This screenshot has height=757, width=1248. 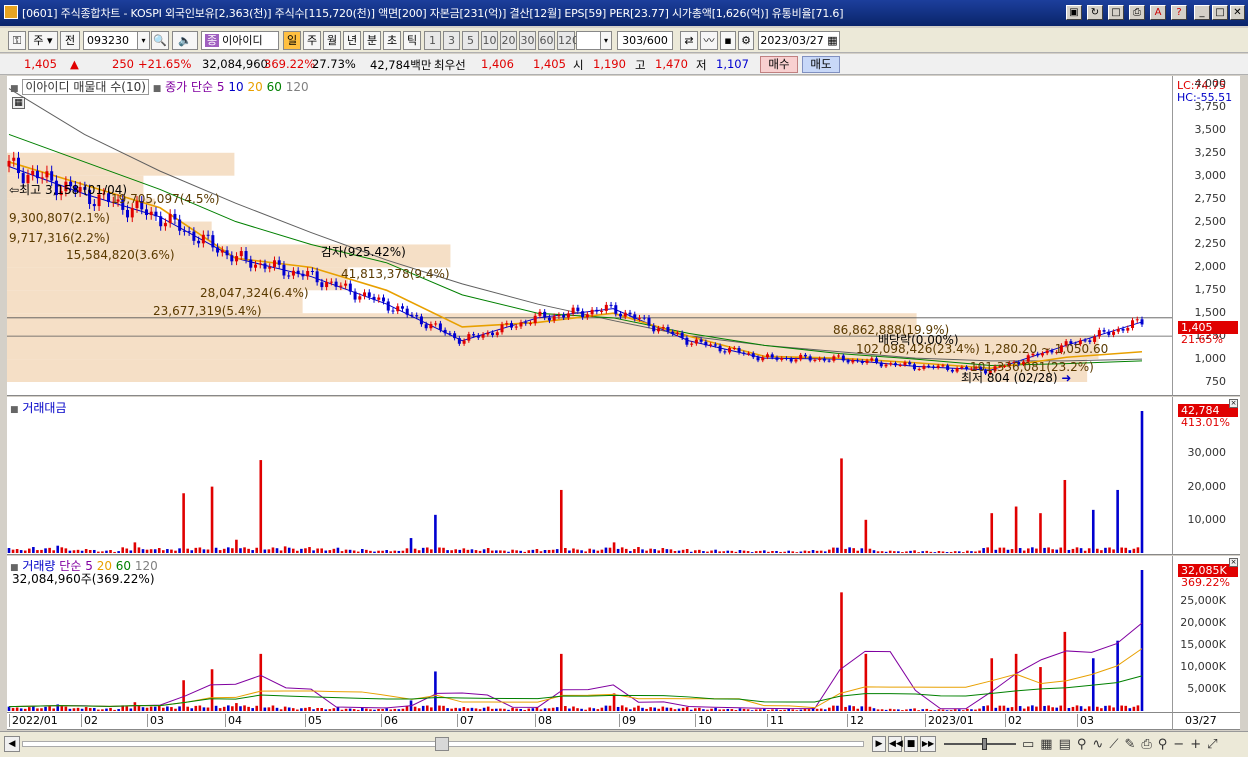 I want to click on close-icon: ✕, so click(x=1237, y=12).